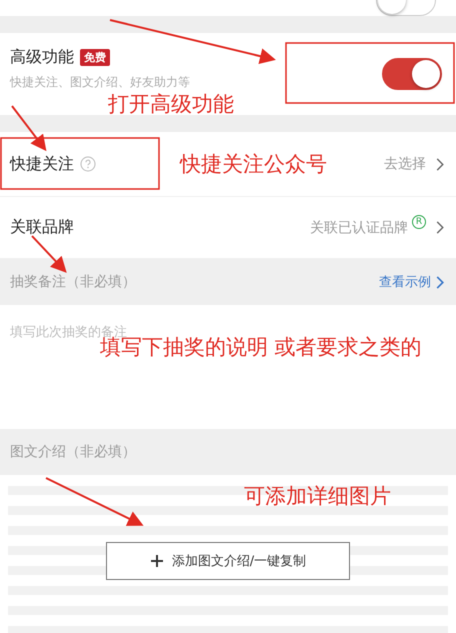 This screenshot has height=633, width=456. I want to click on free-badge: 免费, so click(95, 57).